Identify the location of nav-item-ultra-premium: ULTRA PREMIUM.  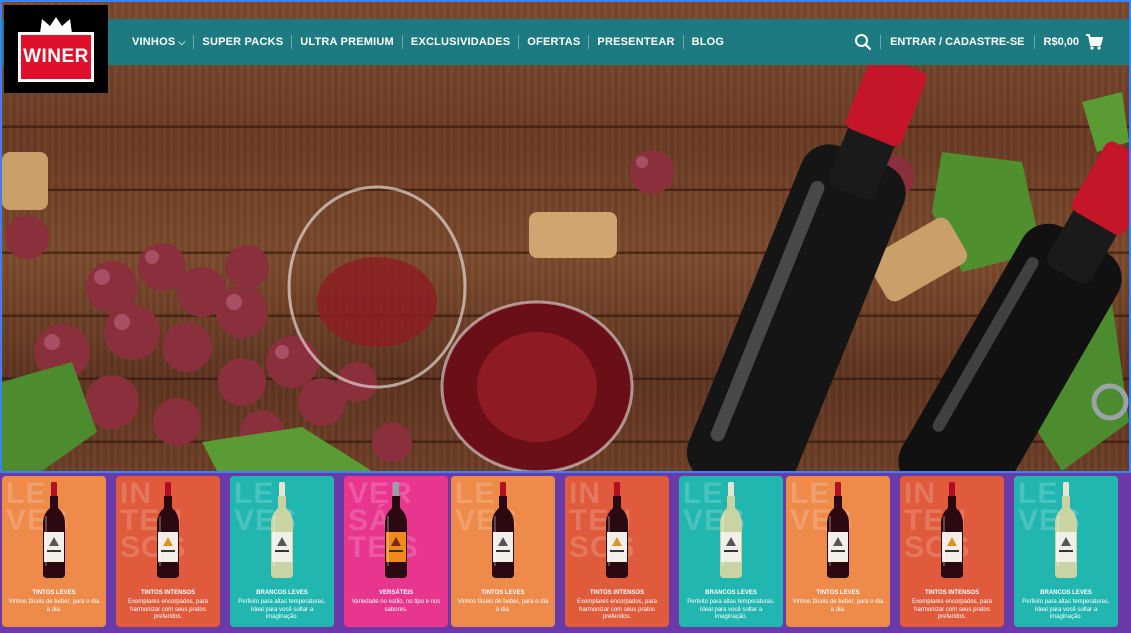
(347, 42).